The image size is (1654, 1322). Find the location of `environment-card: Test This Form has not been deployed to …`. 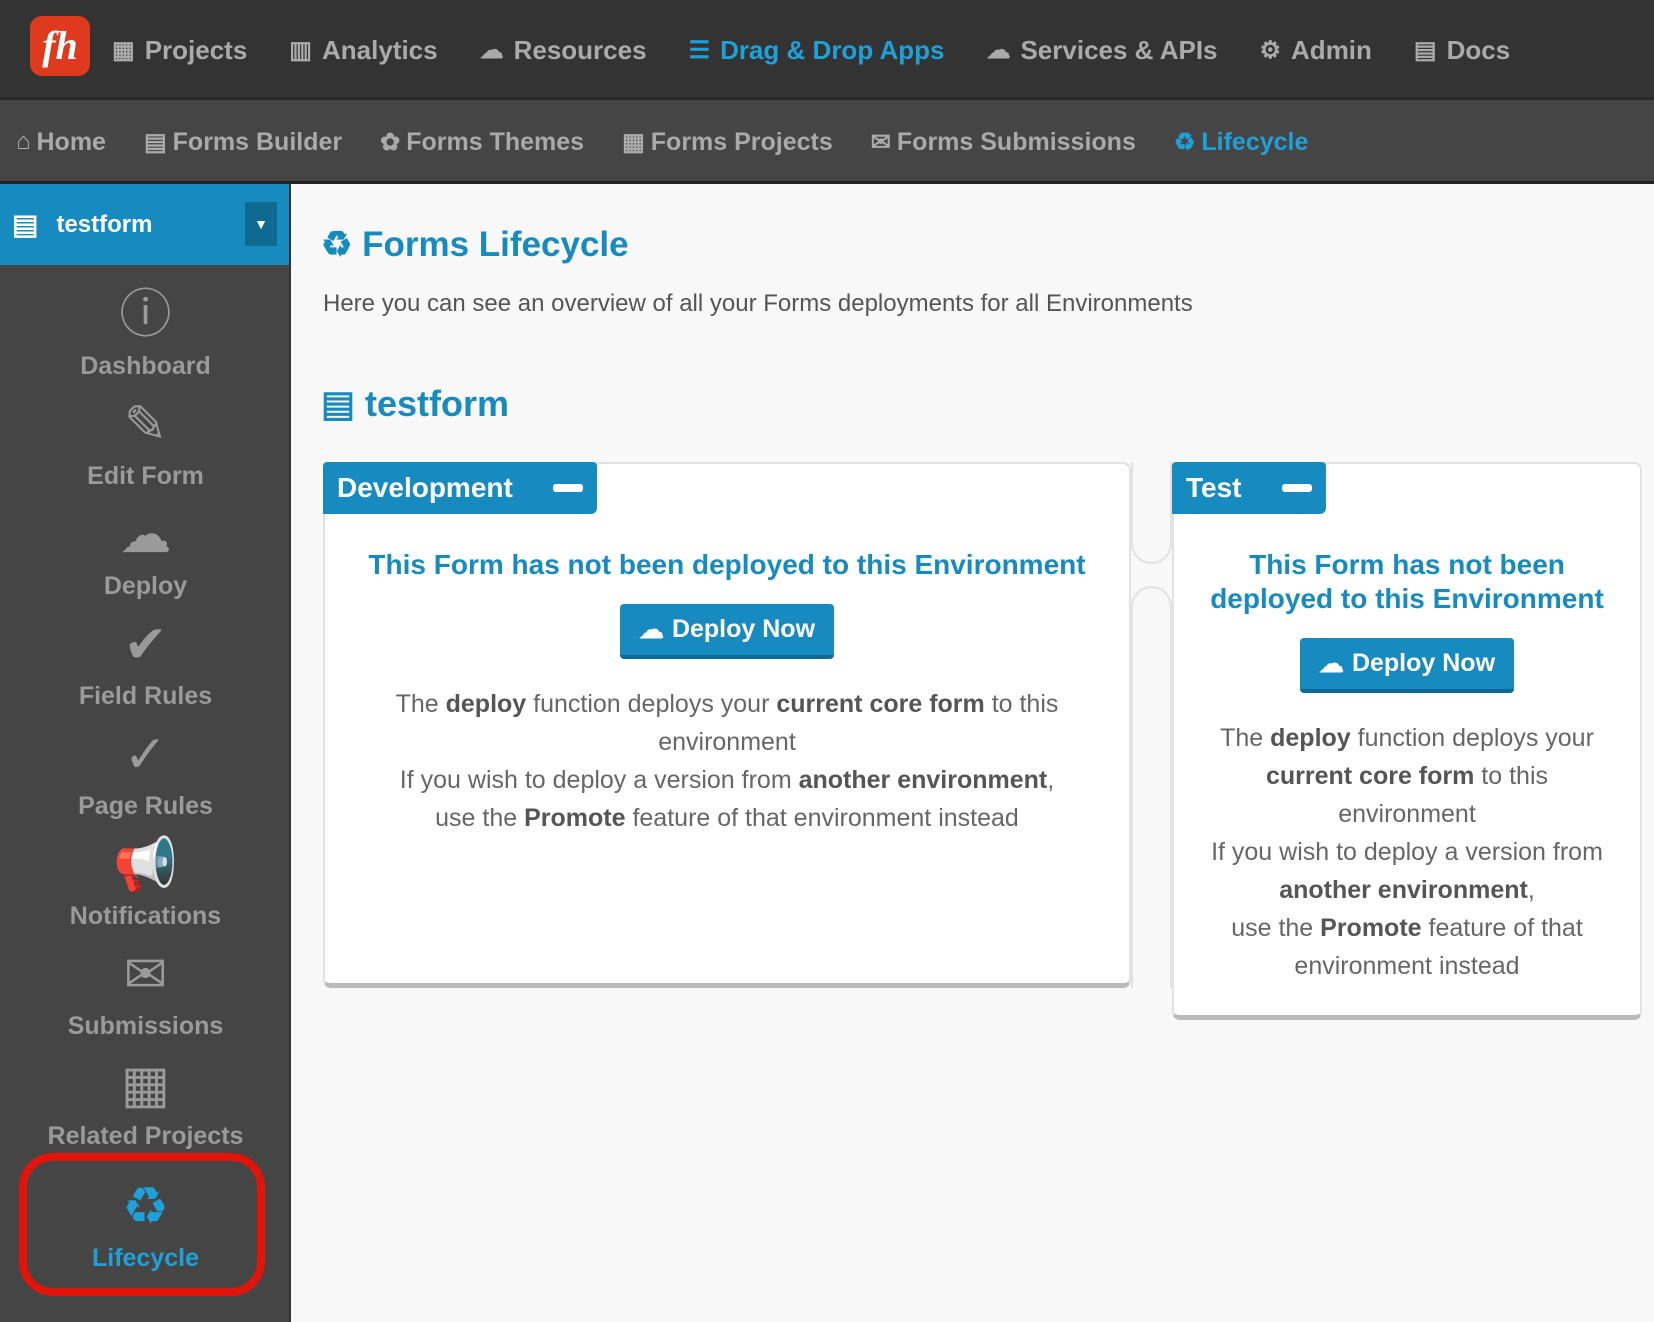

environment-card: Test This Form has not been deployed to … is located at coordinates (1407, 741).